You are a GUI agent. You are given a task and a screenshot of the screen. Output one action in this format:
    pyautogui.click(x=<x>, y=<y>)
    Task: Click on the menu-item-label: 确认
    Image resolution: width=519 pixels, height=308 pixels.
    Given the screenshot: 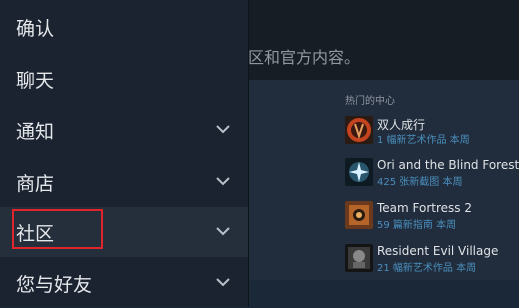 What is the action you would take?
    pyautogui.click(x=35, y=29)
    